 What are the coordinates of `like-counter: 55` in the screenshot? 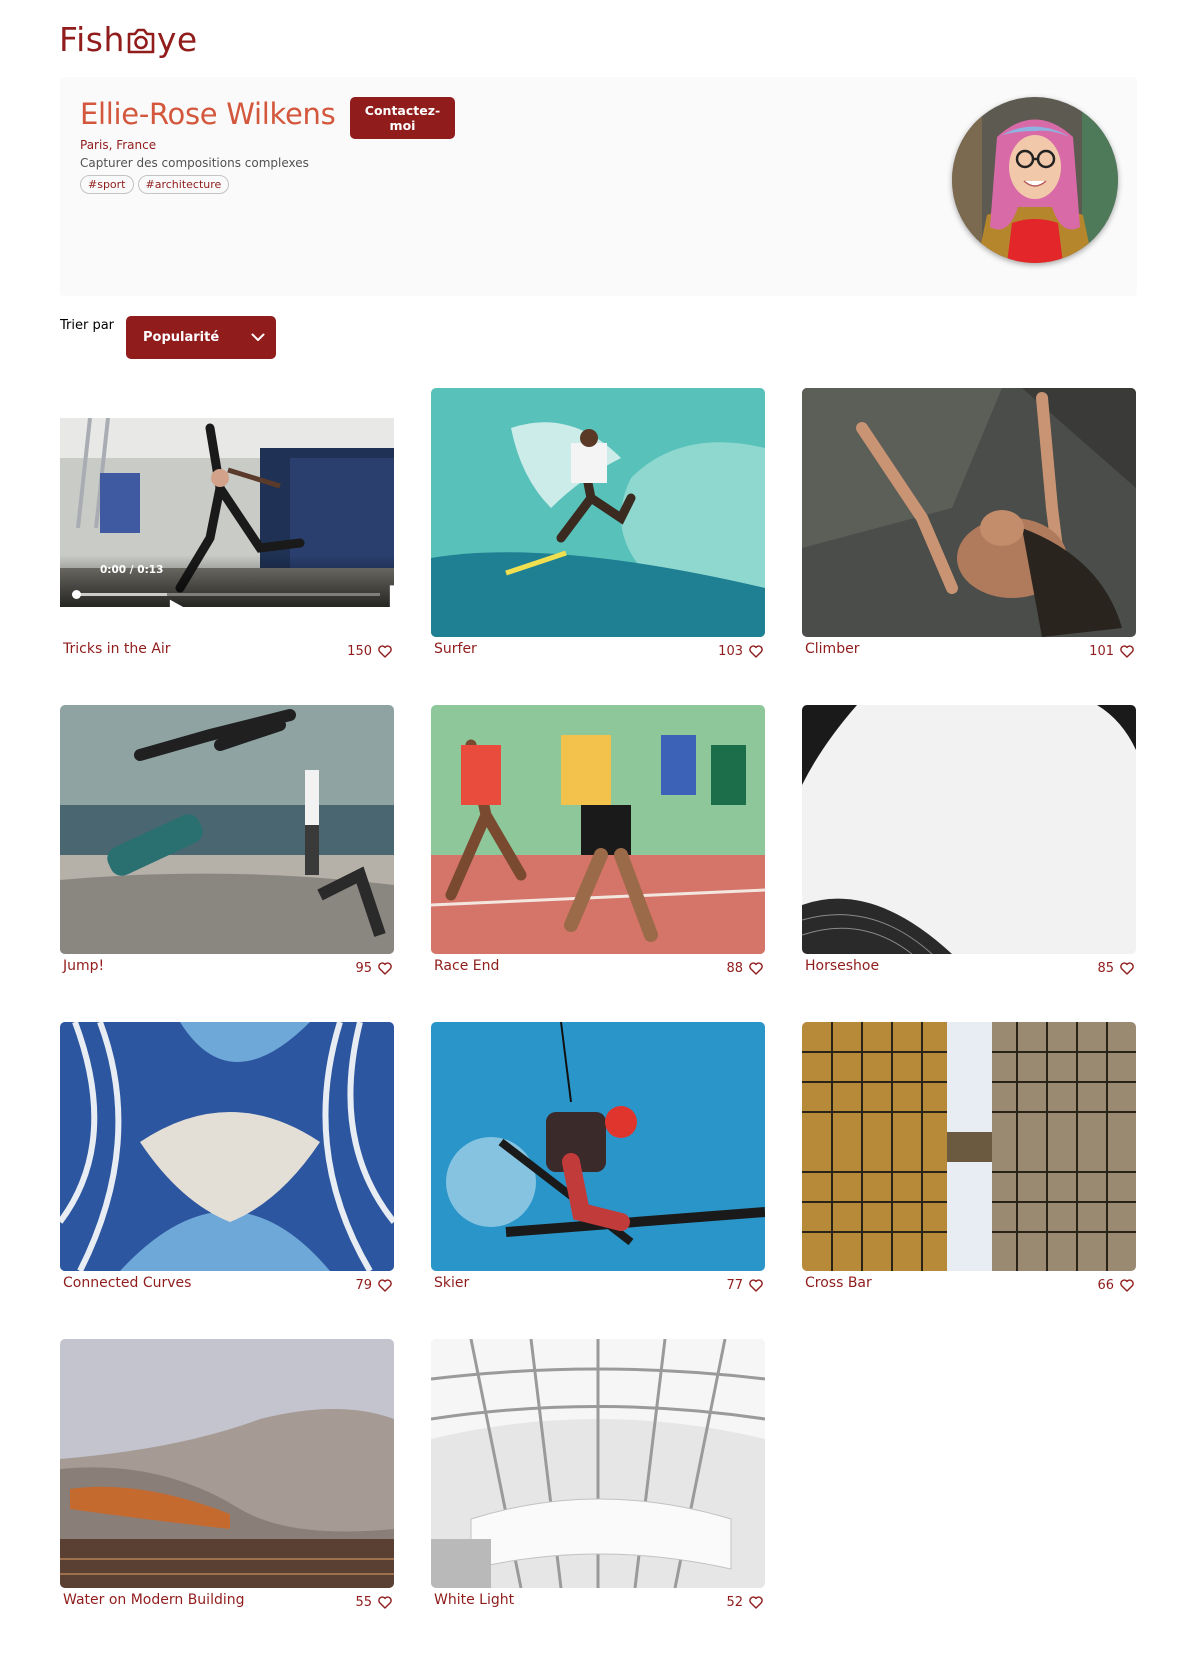 It's located at (373, 1602).